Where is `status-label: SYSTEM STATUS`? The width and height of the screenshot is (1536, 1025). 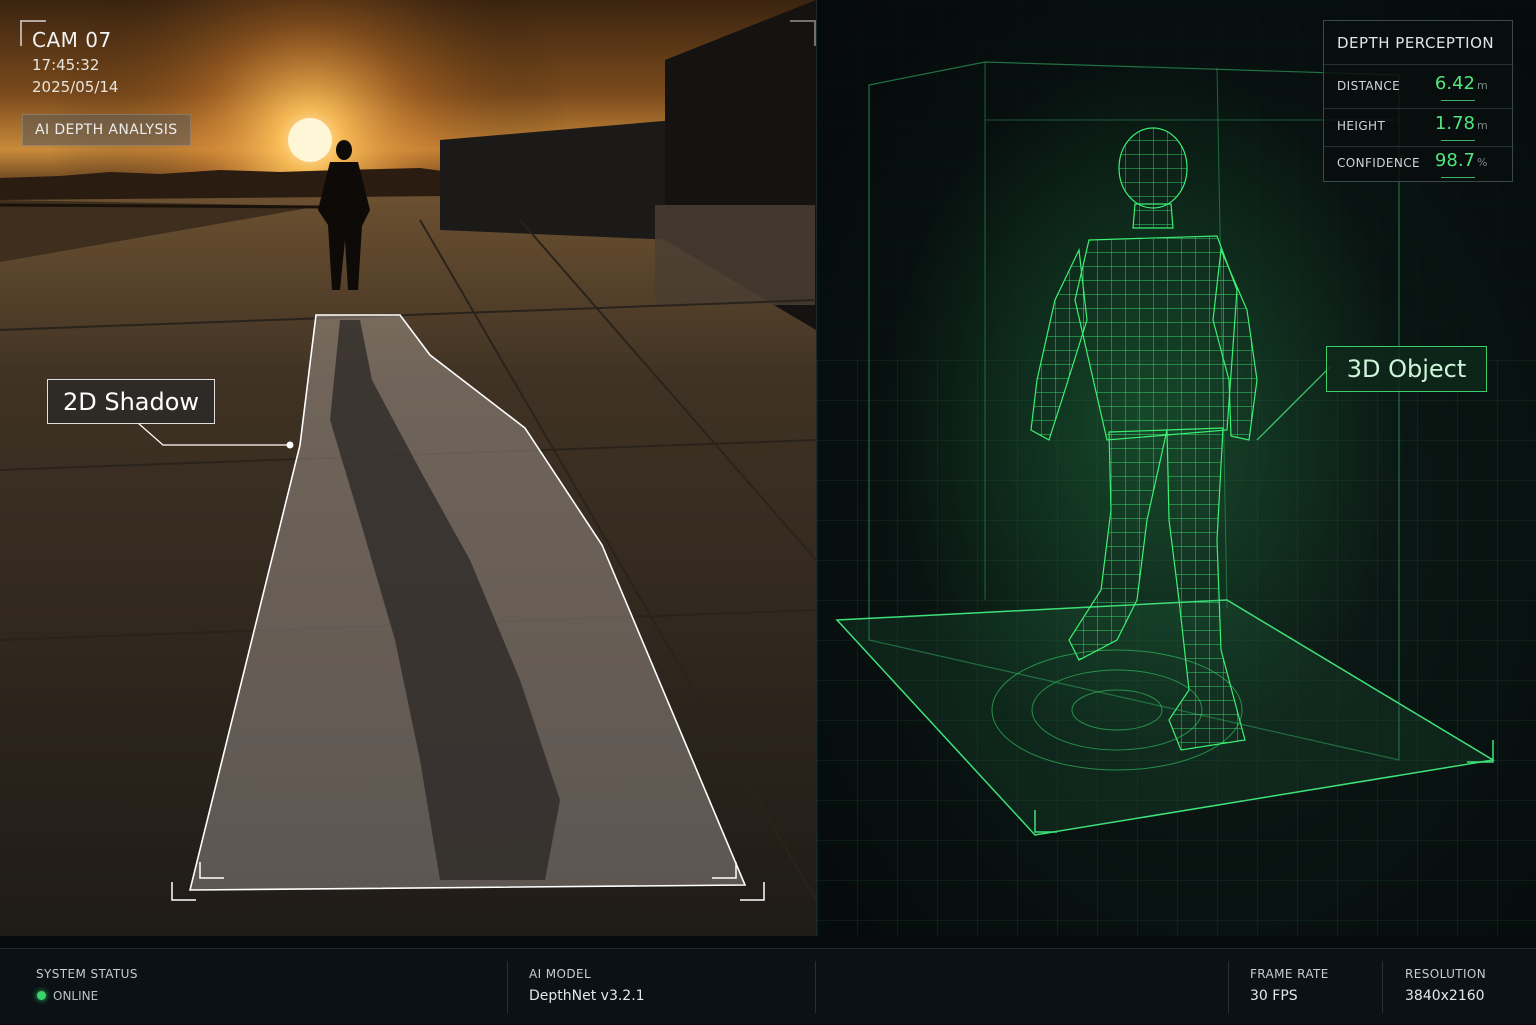
status-label: SYSTEM STATUS is located at coordinates (87, 974).